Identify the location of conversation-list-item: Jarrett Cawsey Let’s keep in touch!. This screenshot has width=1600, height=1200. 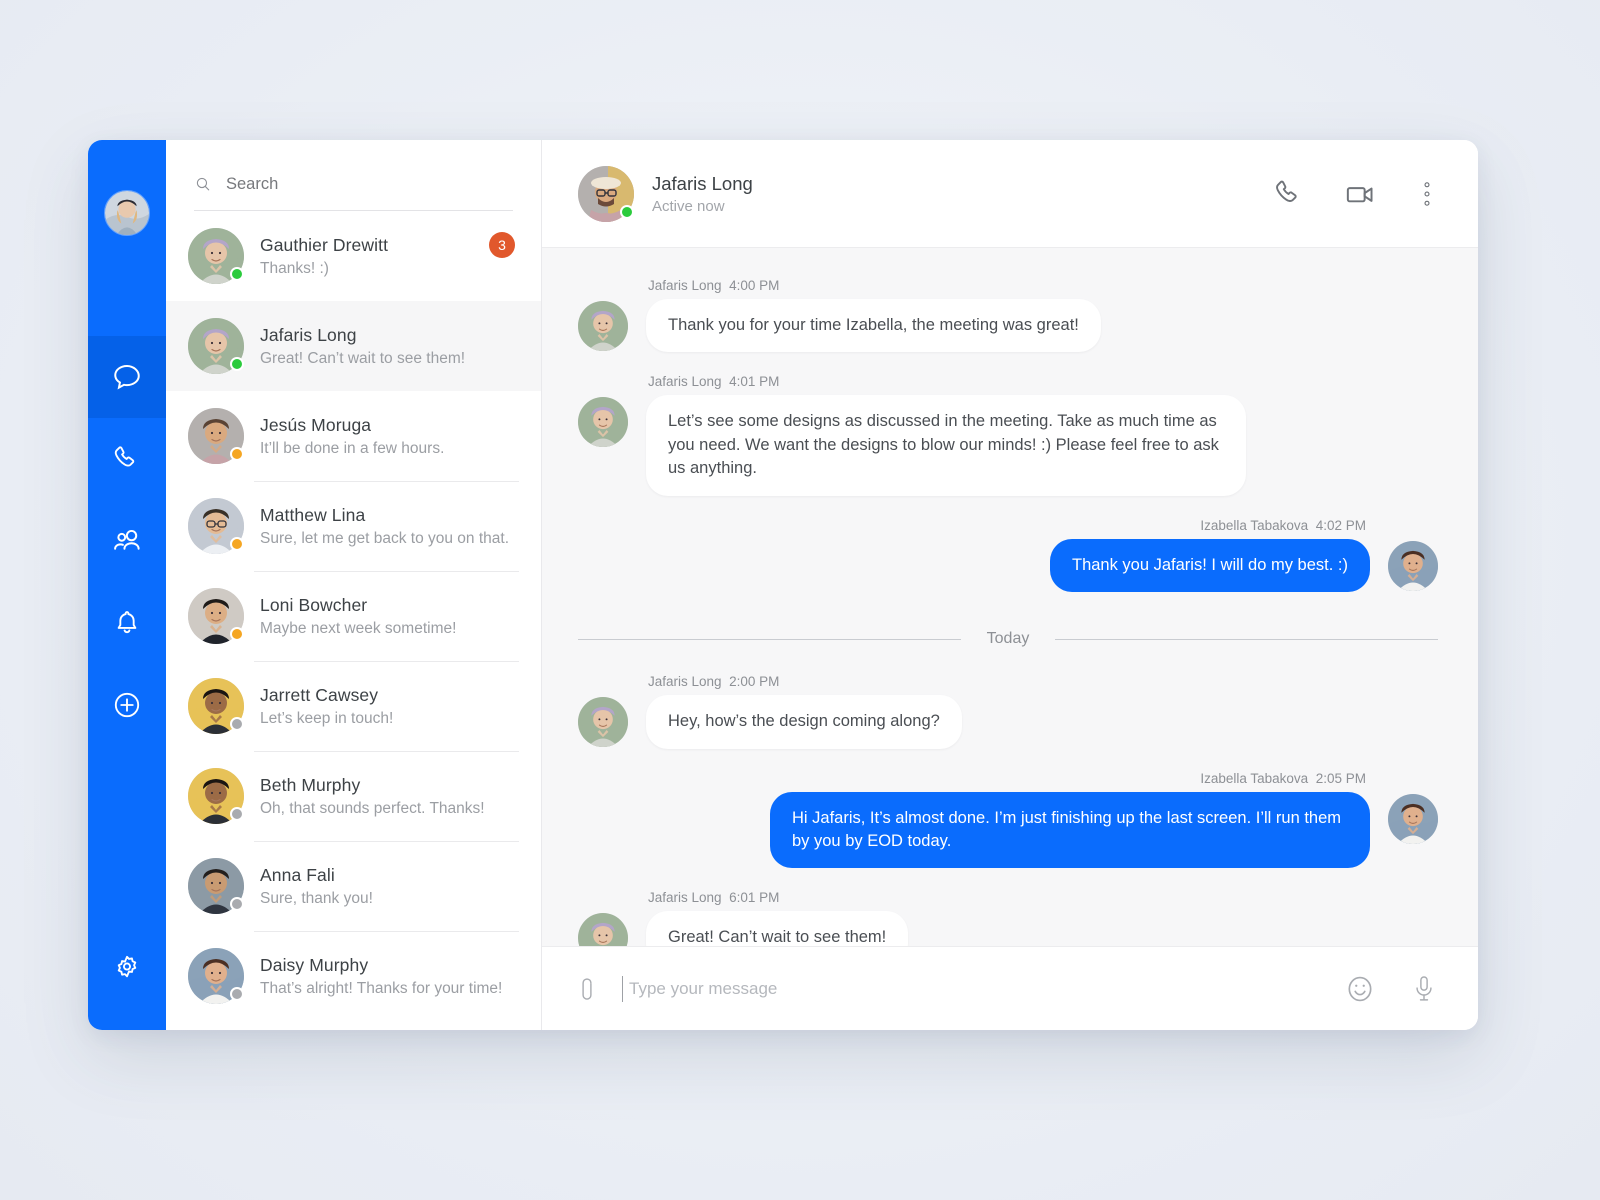
(353, 706).